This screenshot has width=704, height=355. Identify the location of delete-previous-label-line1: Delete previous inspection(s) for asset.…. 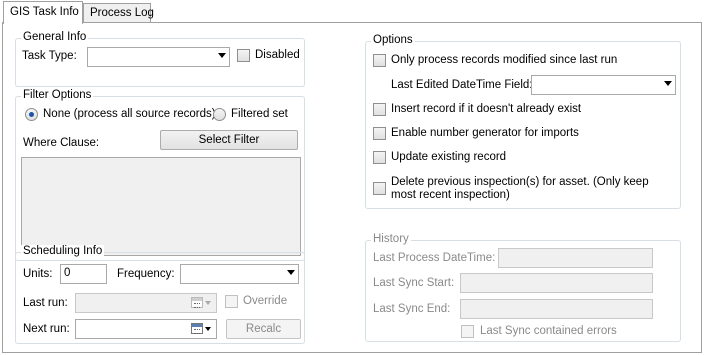
(520, 182).